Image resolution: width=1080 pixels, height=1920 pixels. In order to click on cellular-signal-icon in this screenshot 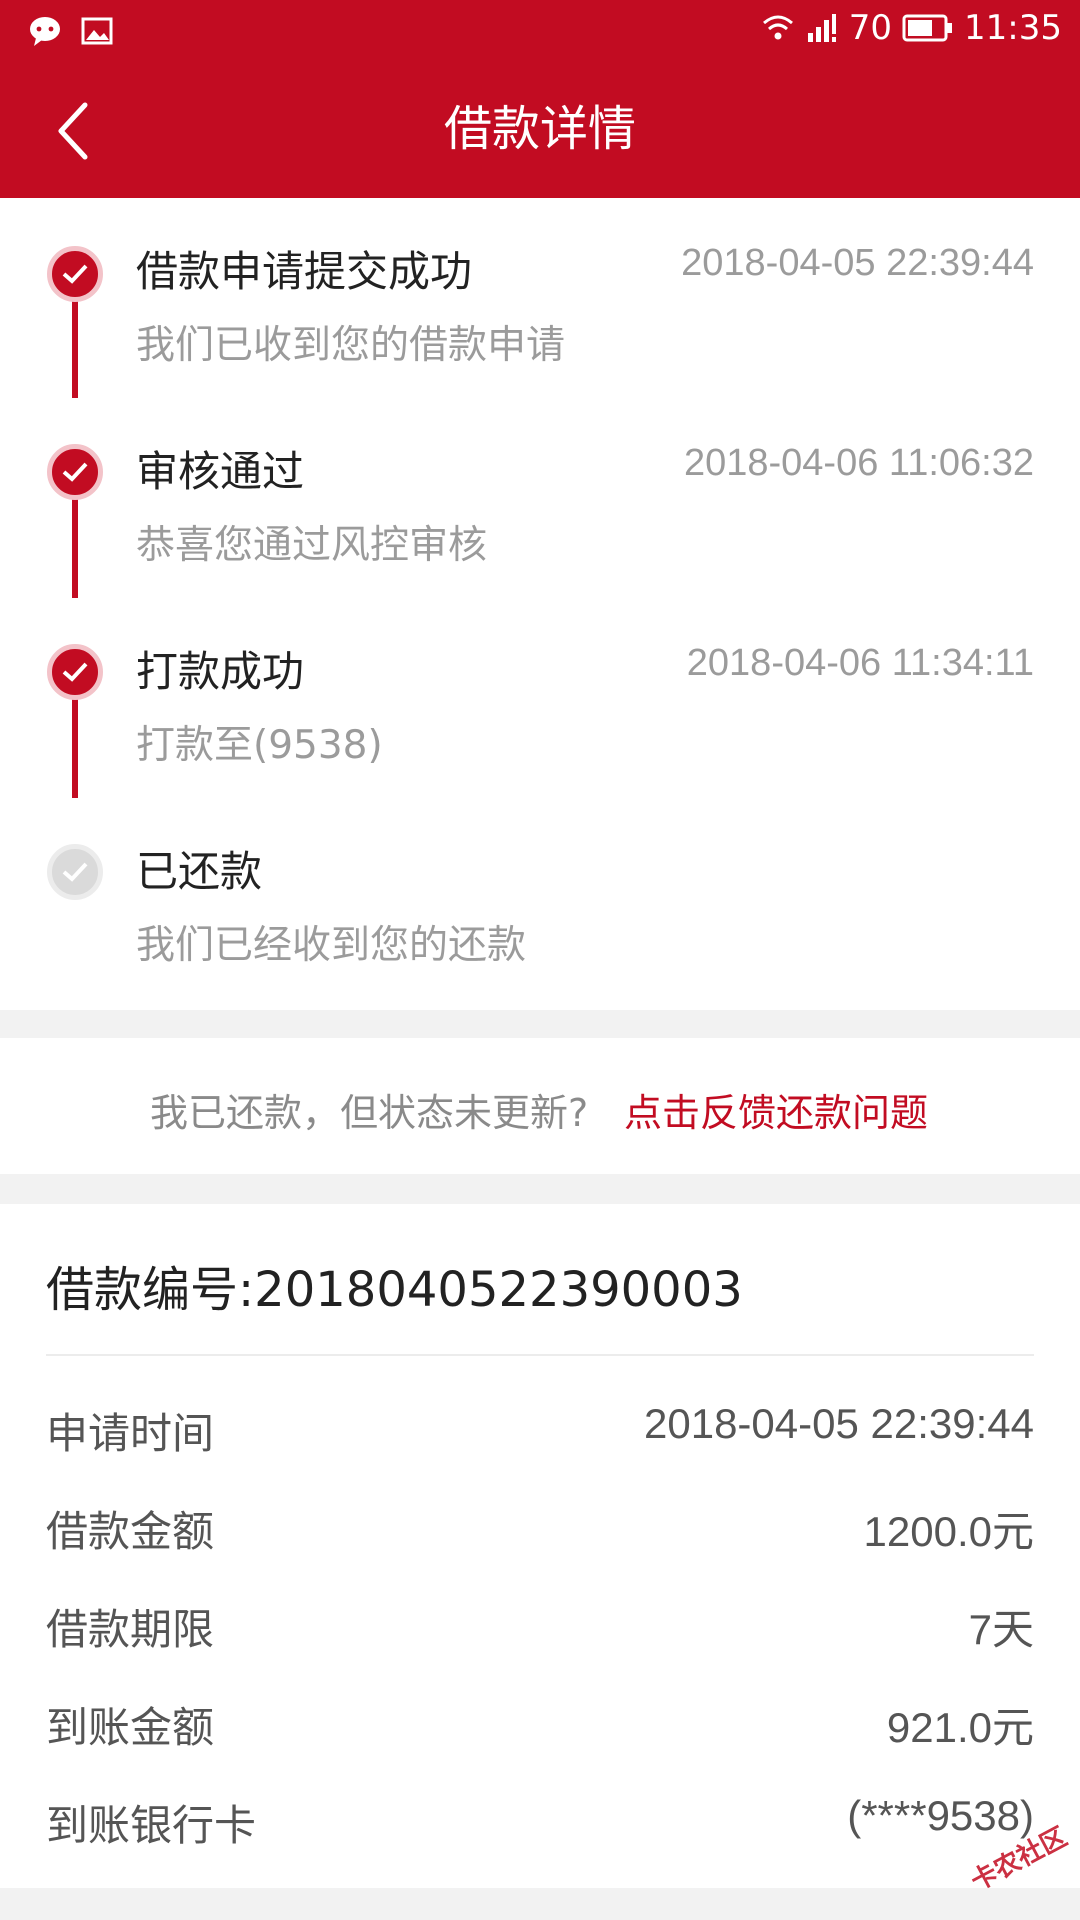, I will do `click(821, 28)`.